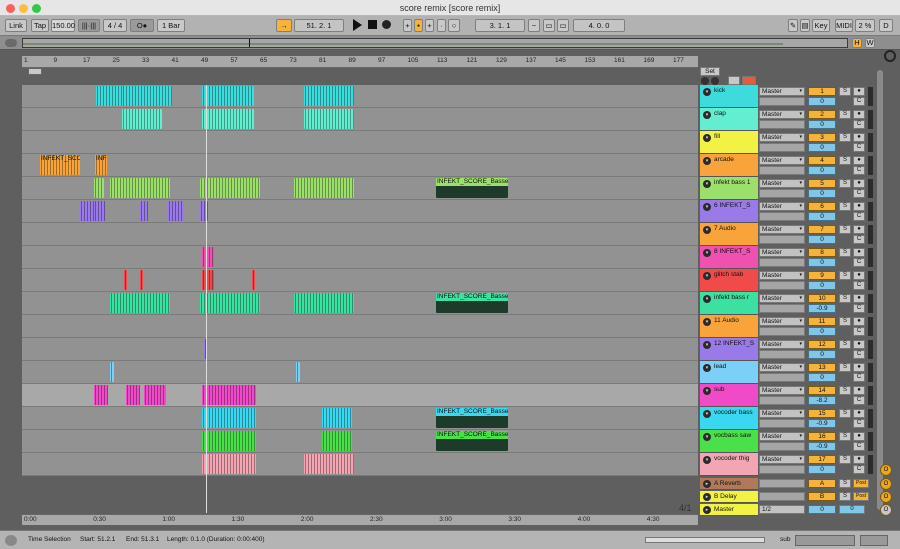  I want to click on loop-switch-icon: ○, so click(454, 25).